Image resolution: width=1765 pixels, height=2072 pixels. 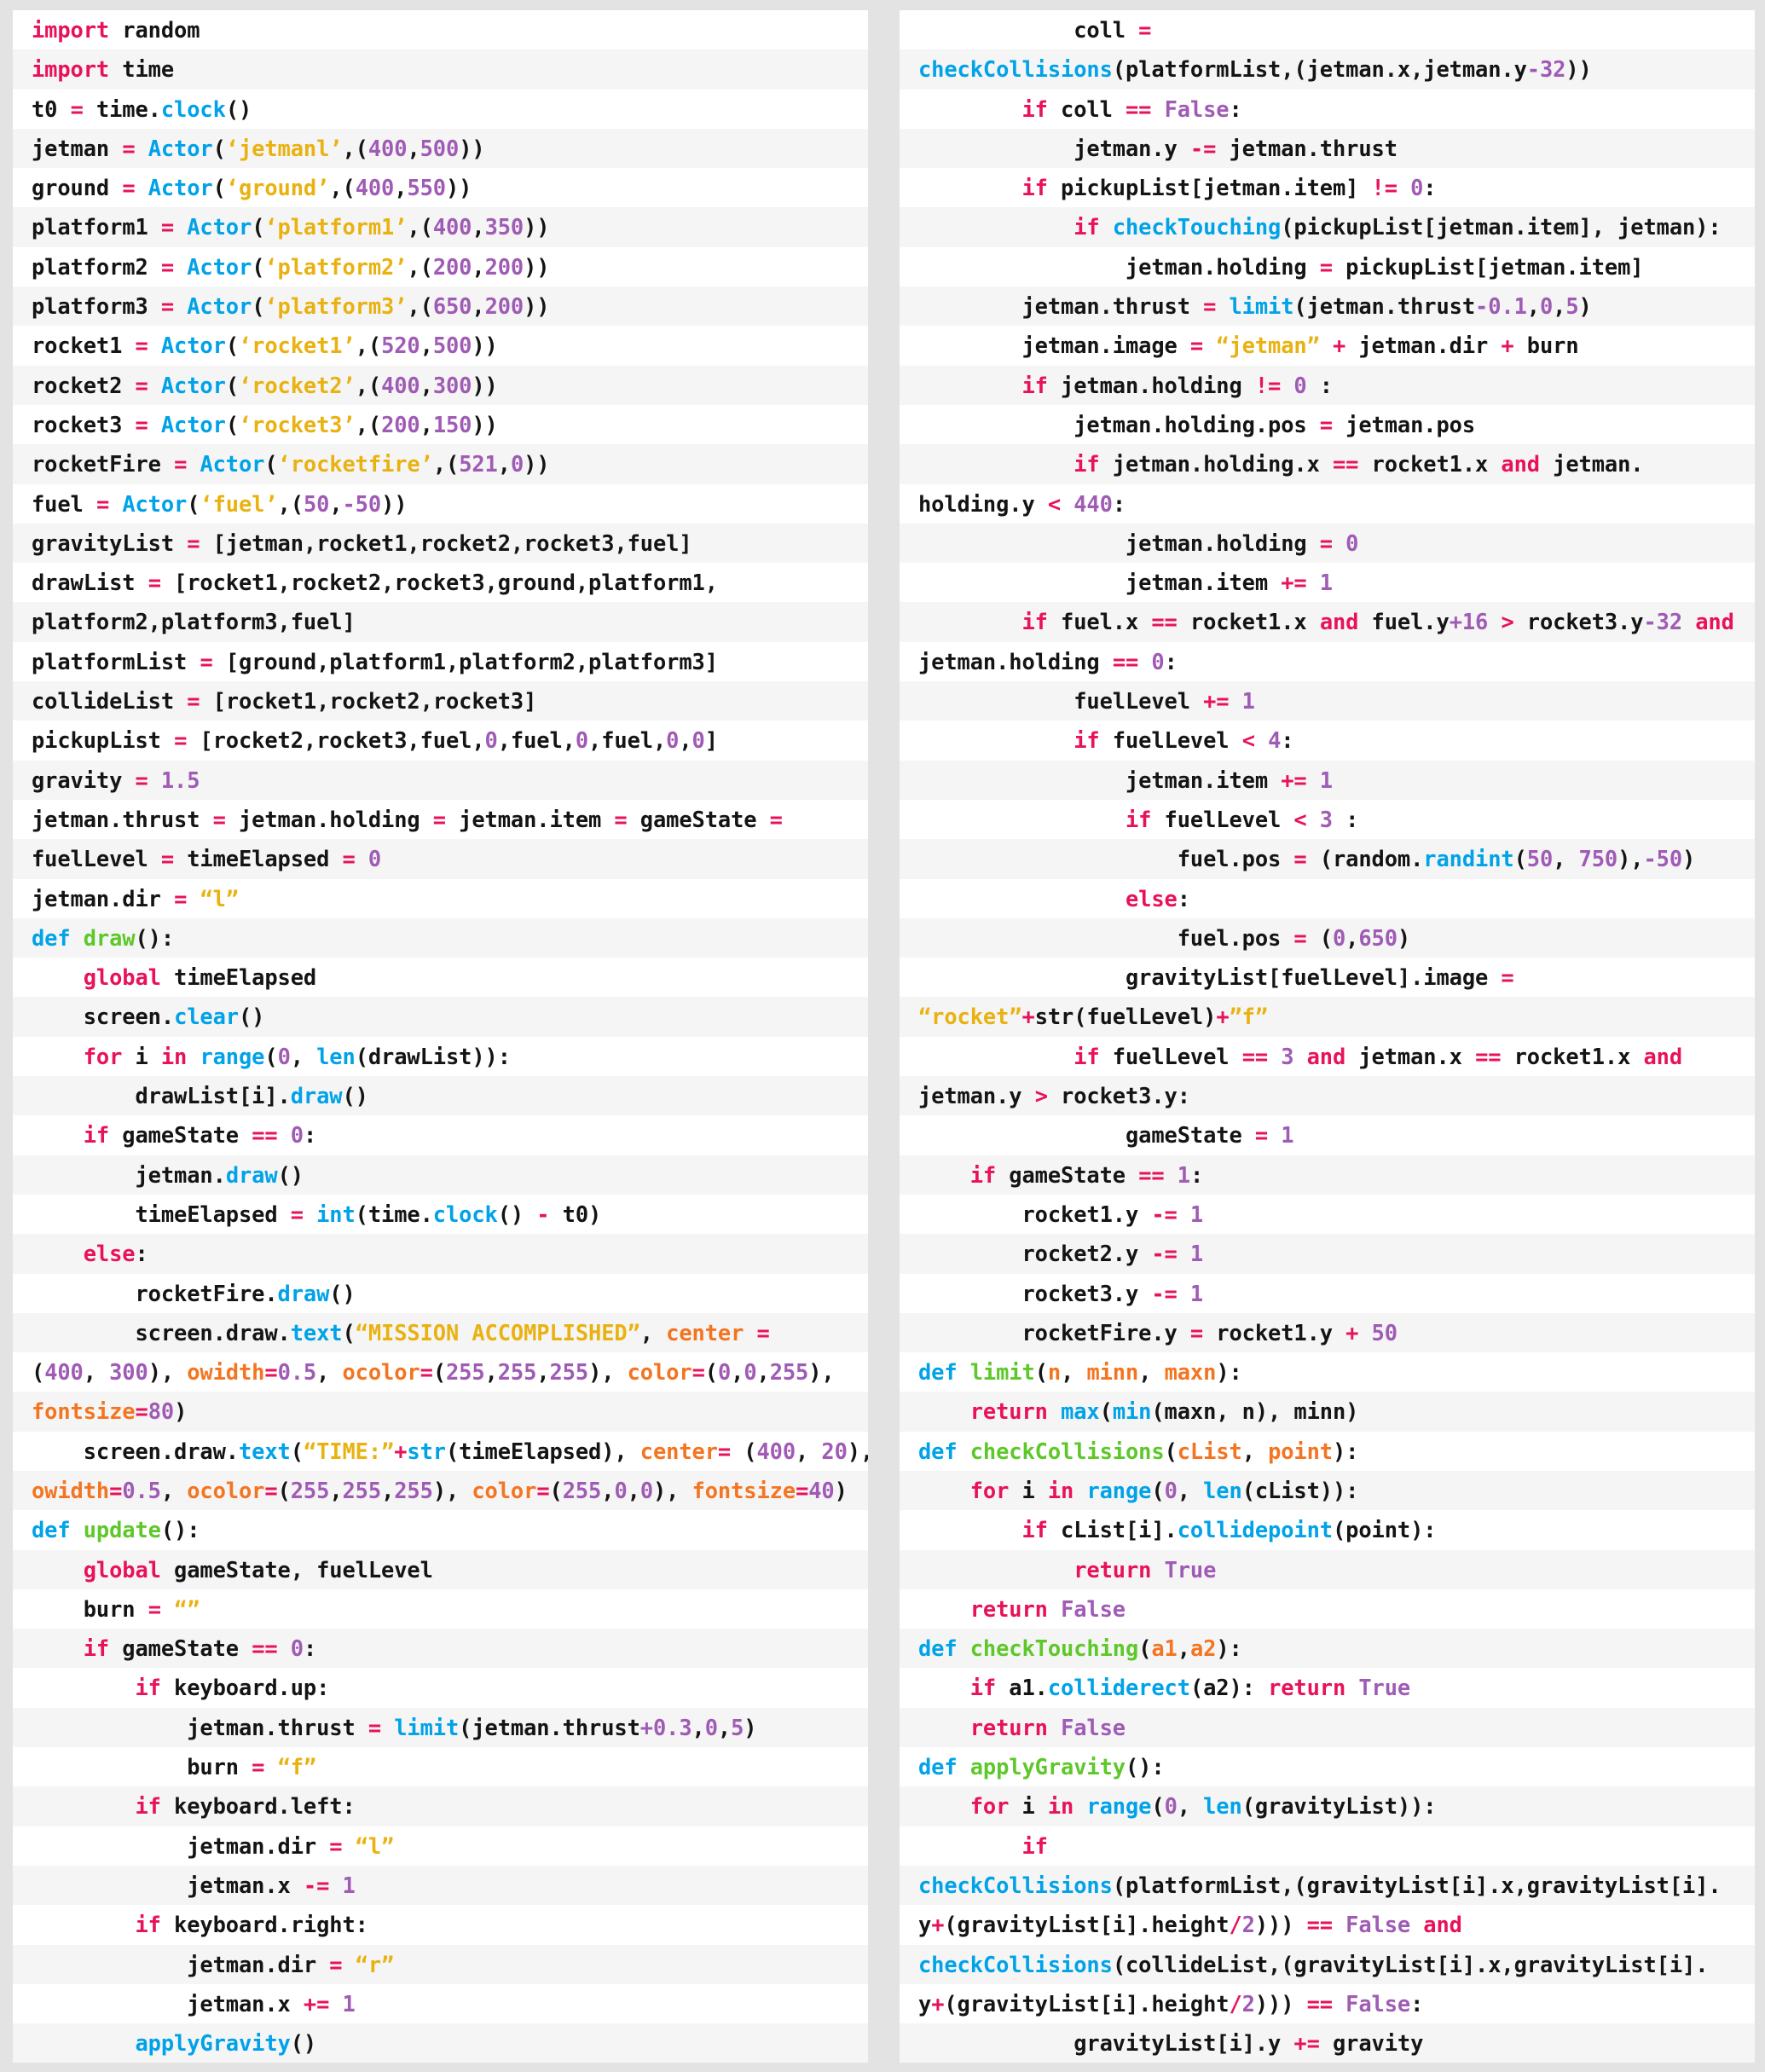 What do you see at coordinates (737, 1727) in the screenshot?
I see `code-token-n: 5` at bounding box center [737, 1727].